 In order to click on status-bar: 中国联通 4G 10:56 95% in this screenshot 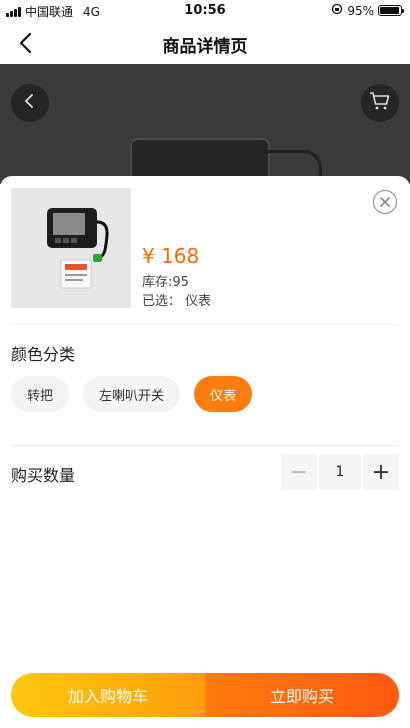, I will do `click(205, 11)`.